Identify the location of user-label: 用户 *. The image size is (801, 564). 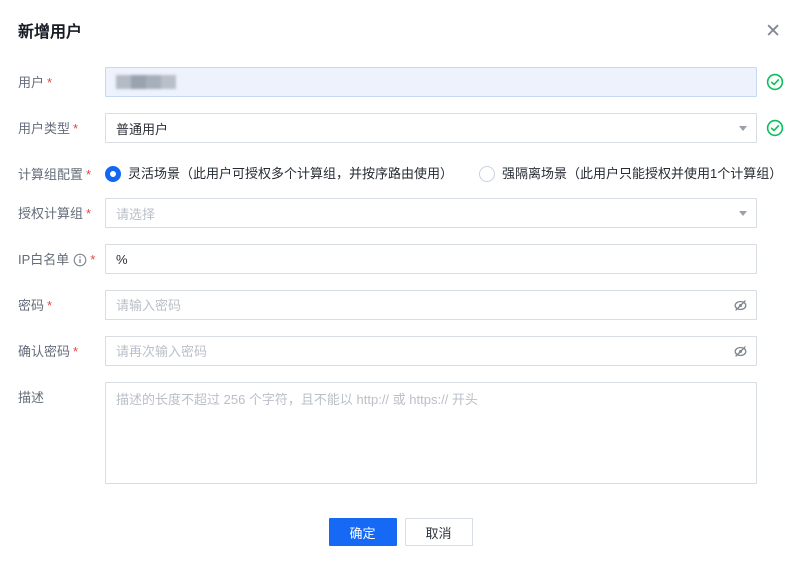
(35, 82).